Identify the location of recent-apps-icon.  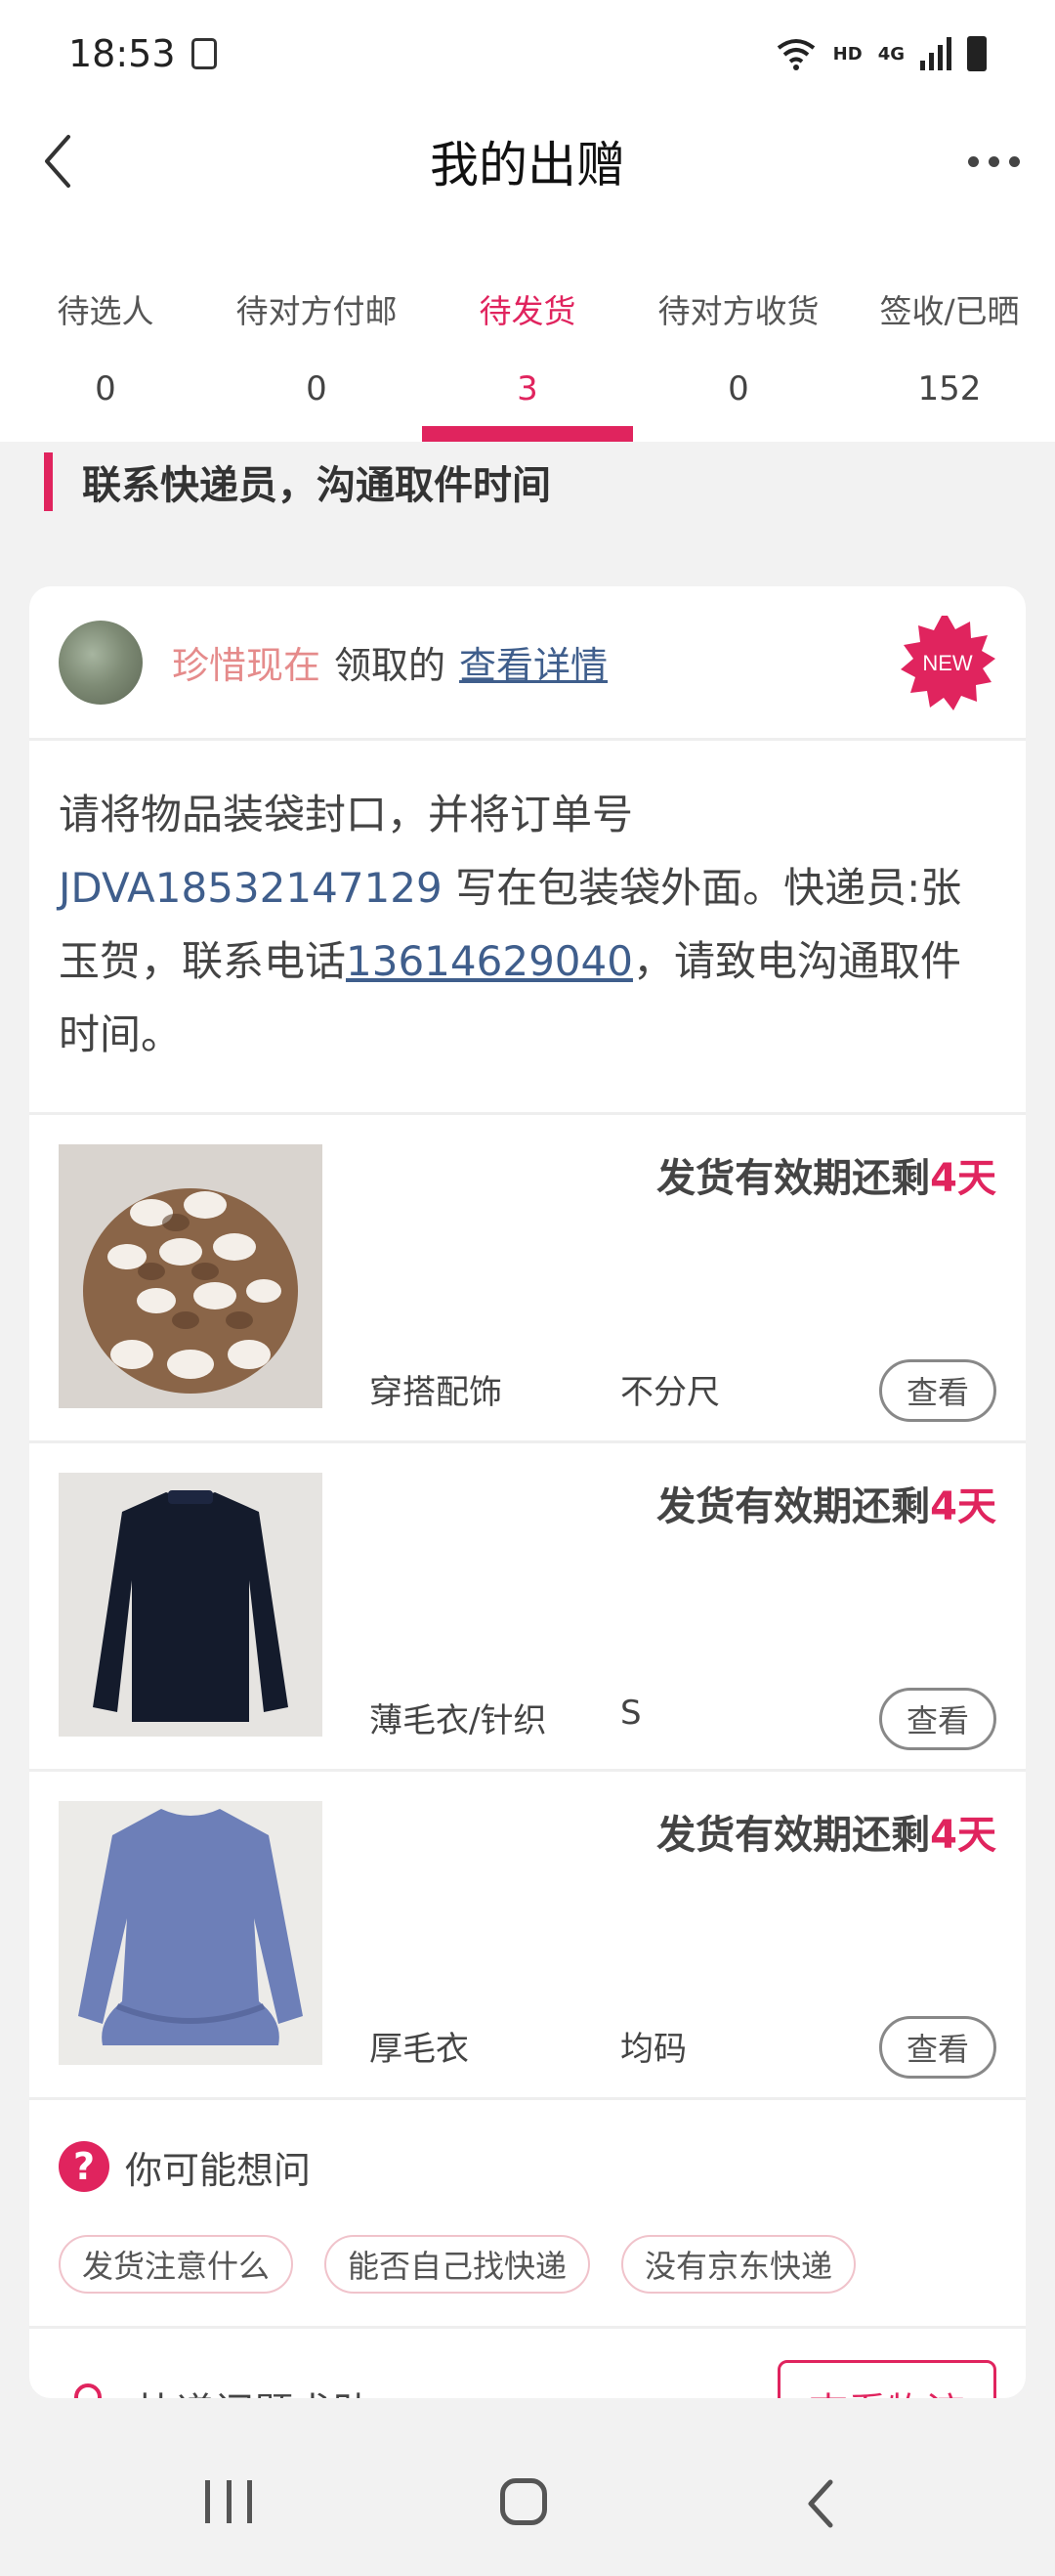
(228, 2501).